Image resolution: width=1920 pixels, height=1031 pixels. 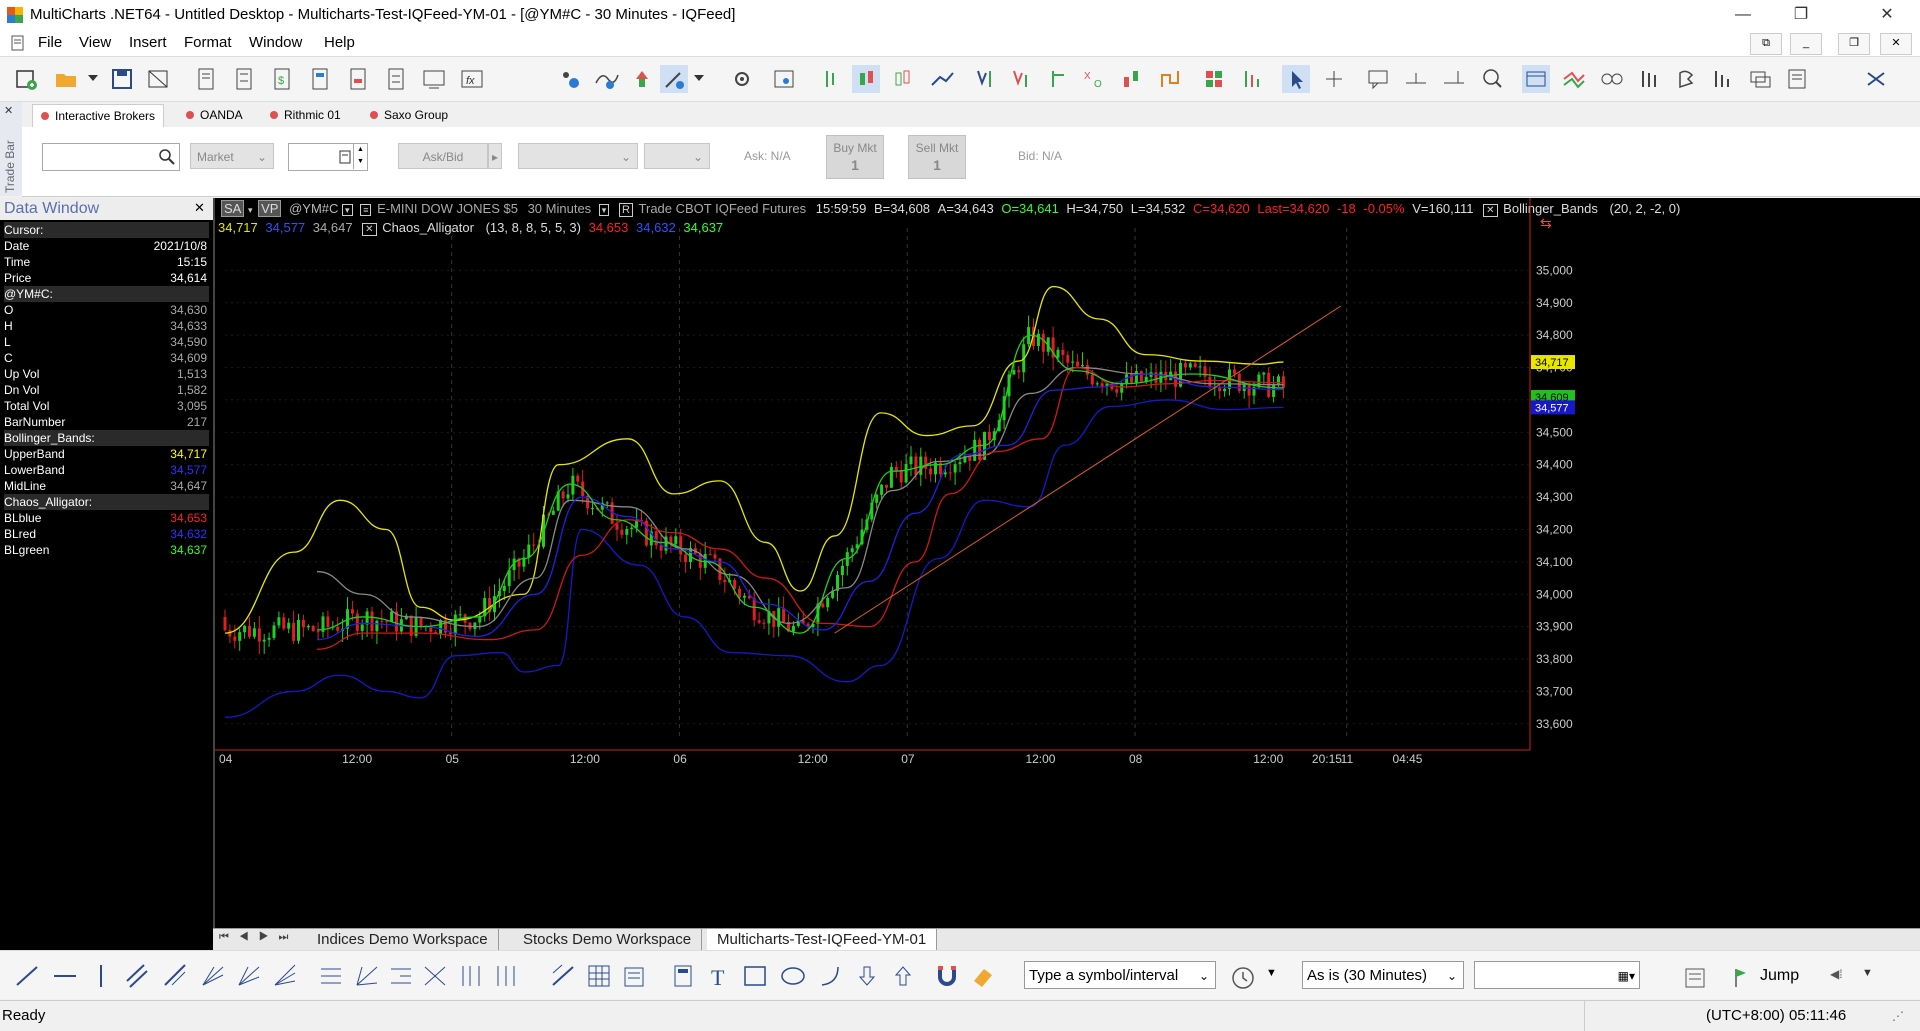 What do you see at coordinates (674, 79) in the screenshot?
I see `drawing-object-icon` at bounding box center [674, 79].